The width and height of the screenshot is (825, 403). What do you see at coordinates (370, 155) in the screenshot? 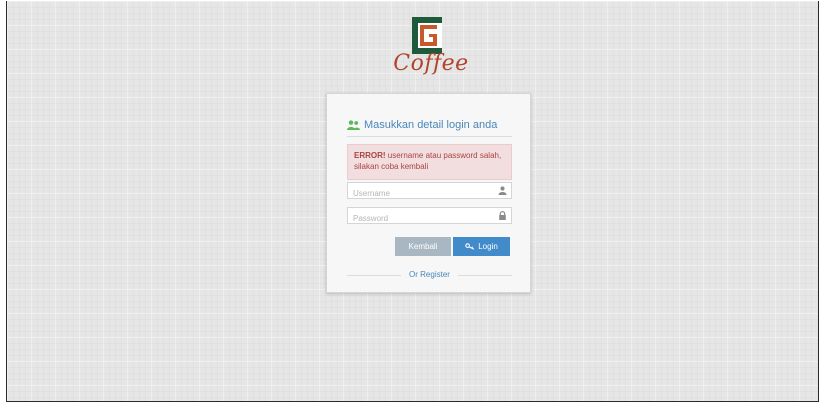
I see `error-label: ERROR!` at bounding box center [370, 155].